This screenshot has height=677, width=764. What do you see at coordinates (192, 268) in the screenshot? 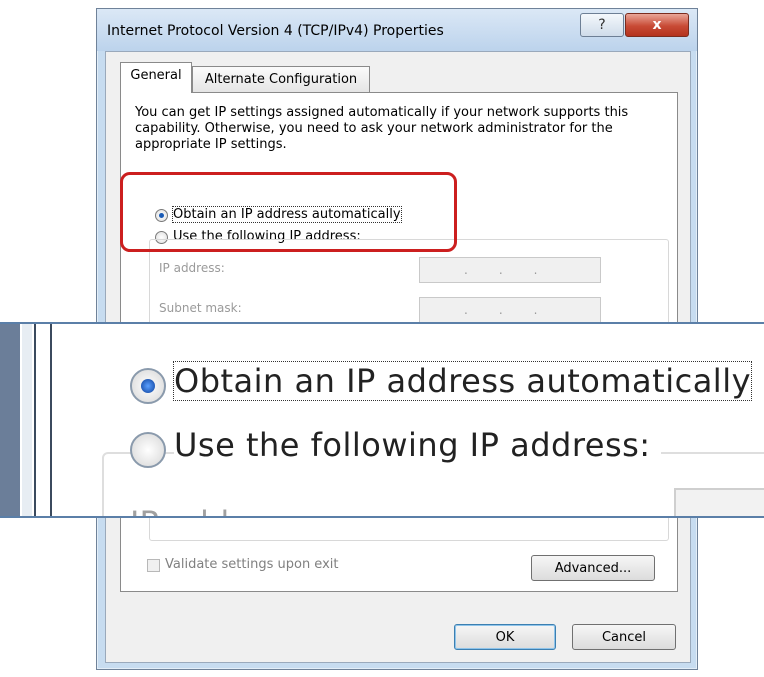
I see `ip-address-label: IP address:` at bounding box center [192, 268].